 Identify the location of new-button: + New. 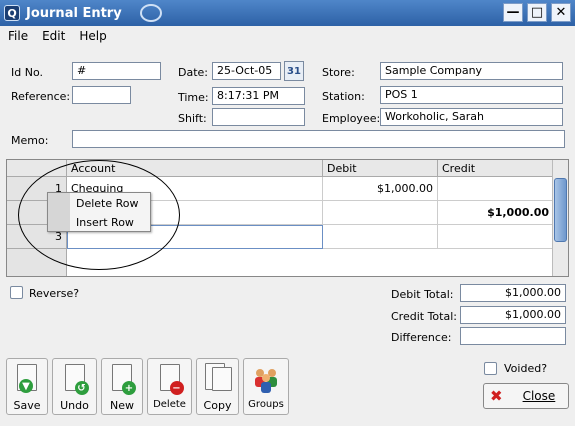
(122, 386).